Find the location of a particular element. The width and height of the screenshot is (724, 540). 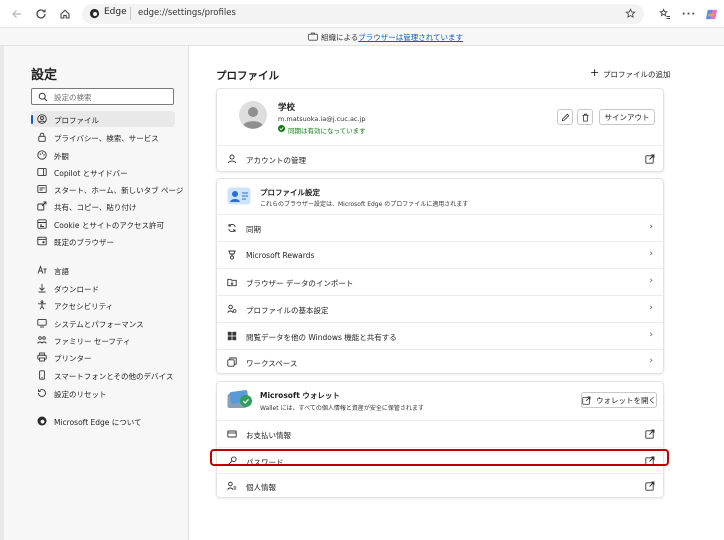

payment-info-row: お支払い情報 is located at coordinates (440, 434).